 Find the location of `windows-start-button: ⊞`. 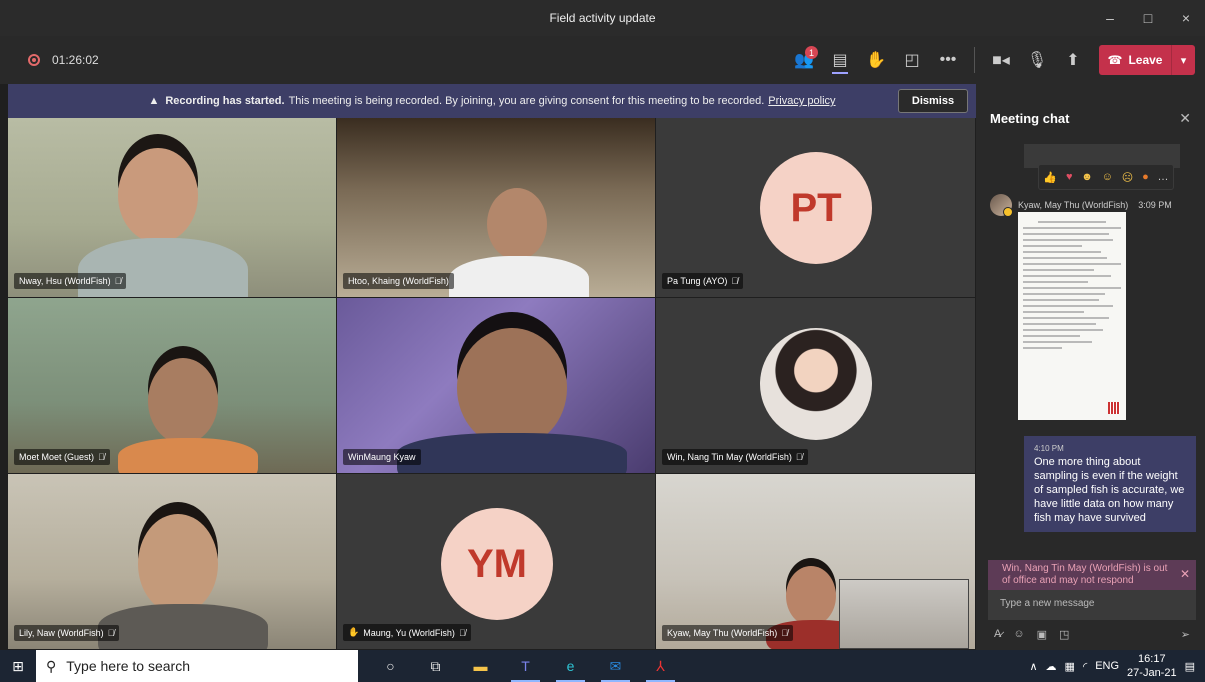

windows-start-button: ⊞ is located at coordinates (18, 666).